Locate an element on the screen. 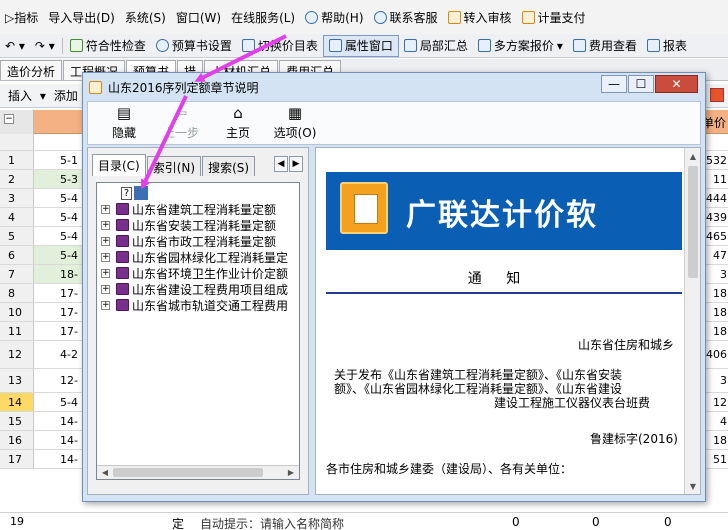 The height and width of the screenshot is (530, 728). minimize-button: — is located at coordinates (614, 84).